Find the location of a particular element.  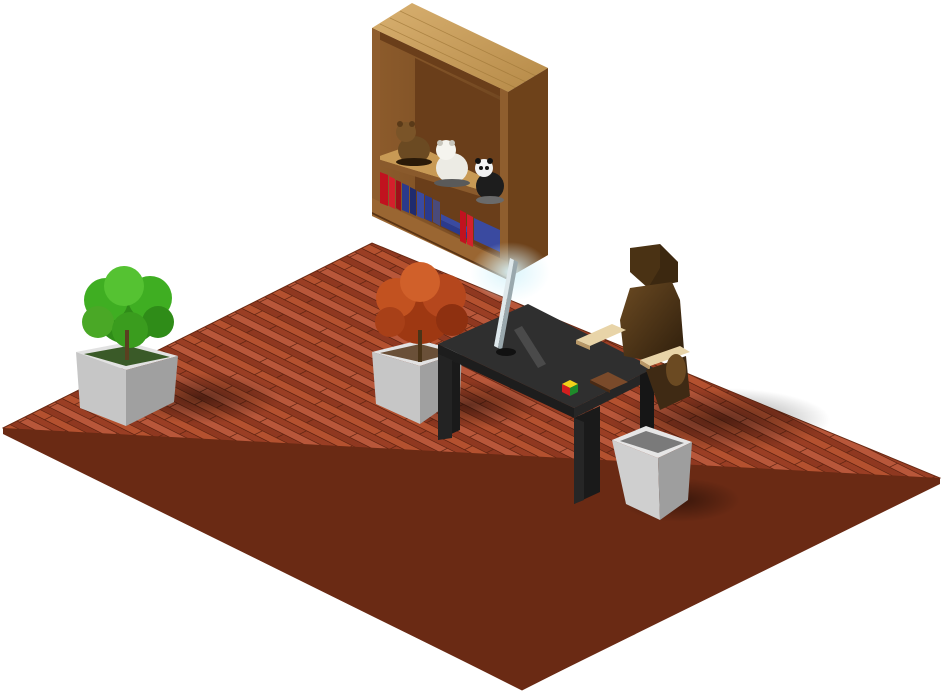

green-foliage is located at coordinates (128, 313).